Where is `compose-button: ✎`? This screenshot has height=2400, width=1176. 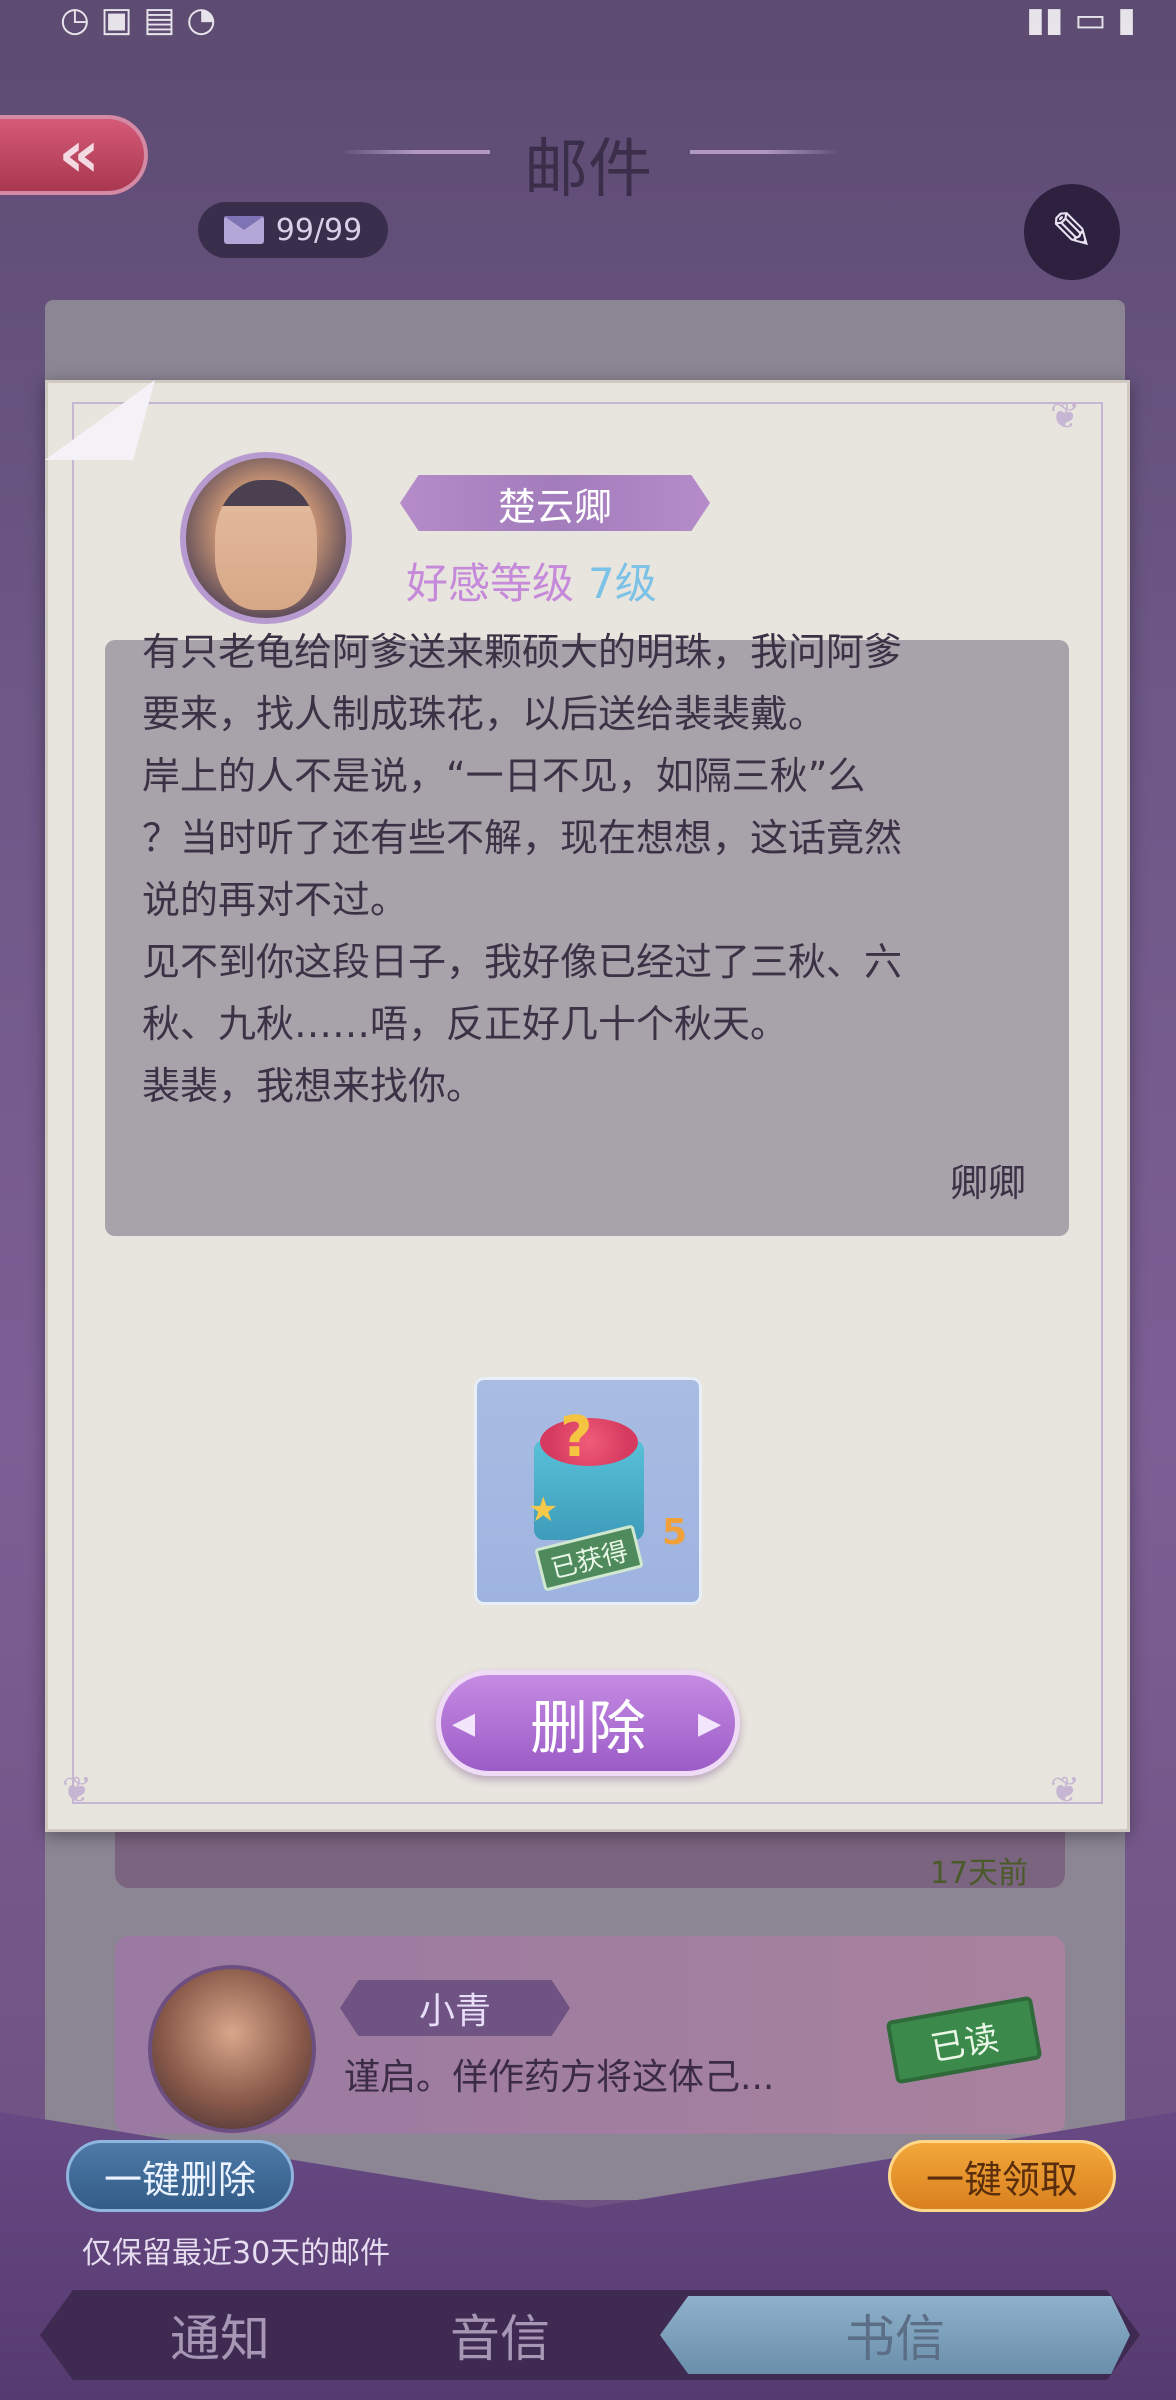
compose-button: ✎ is located at coordinates (1072, 232).